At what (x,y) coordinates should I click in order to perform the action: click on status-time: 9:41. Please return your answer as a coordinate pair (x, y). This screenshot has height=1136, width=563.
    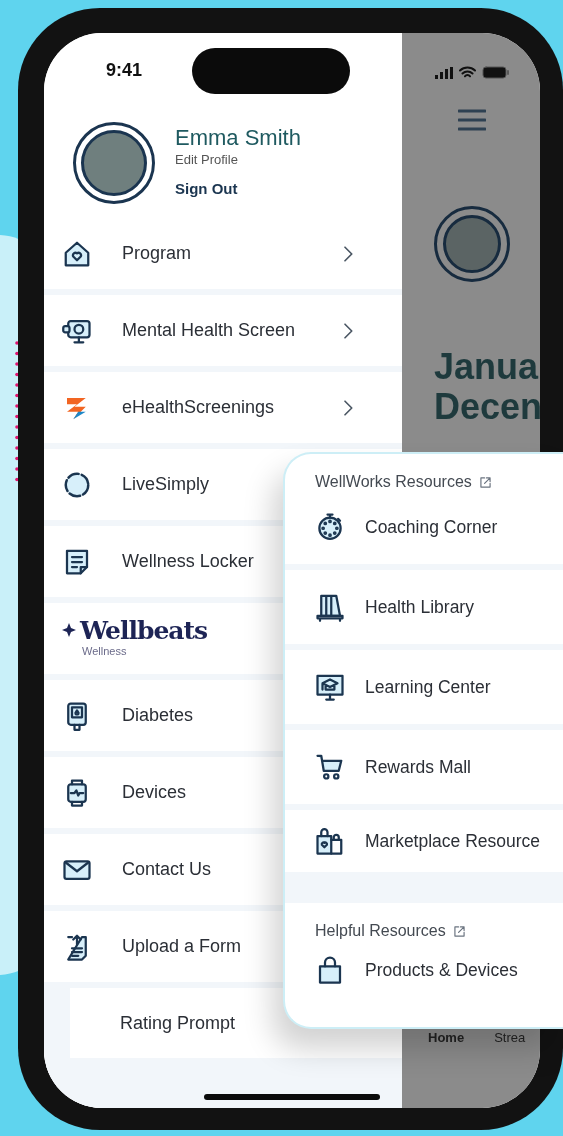
    Looking at the image, I should click on (124, 70).